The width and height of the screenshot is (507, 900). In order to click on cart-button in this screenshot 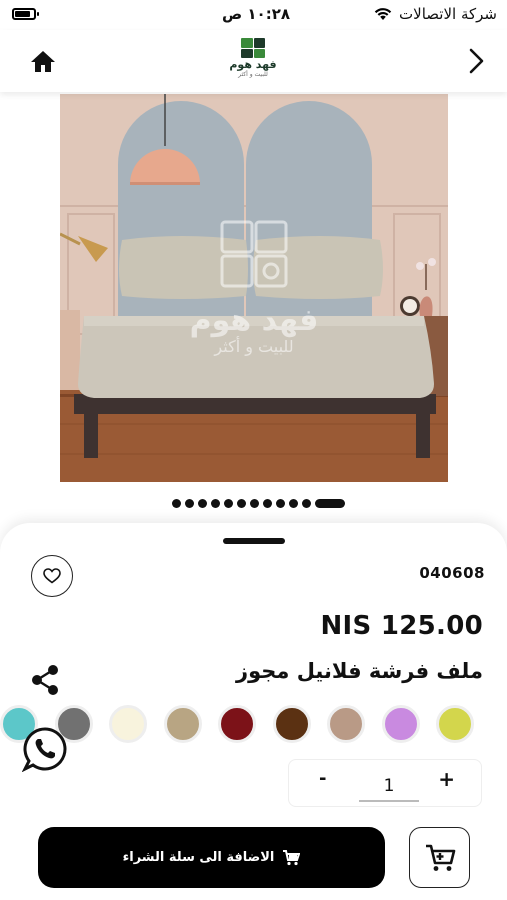, I will do `click(439, 857)`.